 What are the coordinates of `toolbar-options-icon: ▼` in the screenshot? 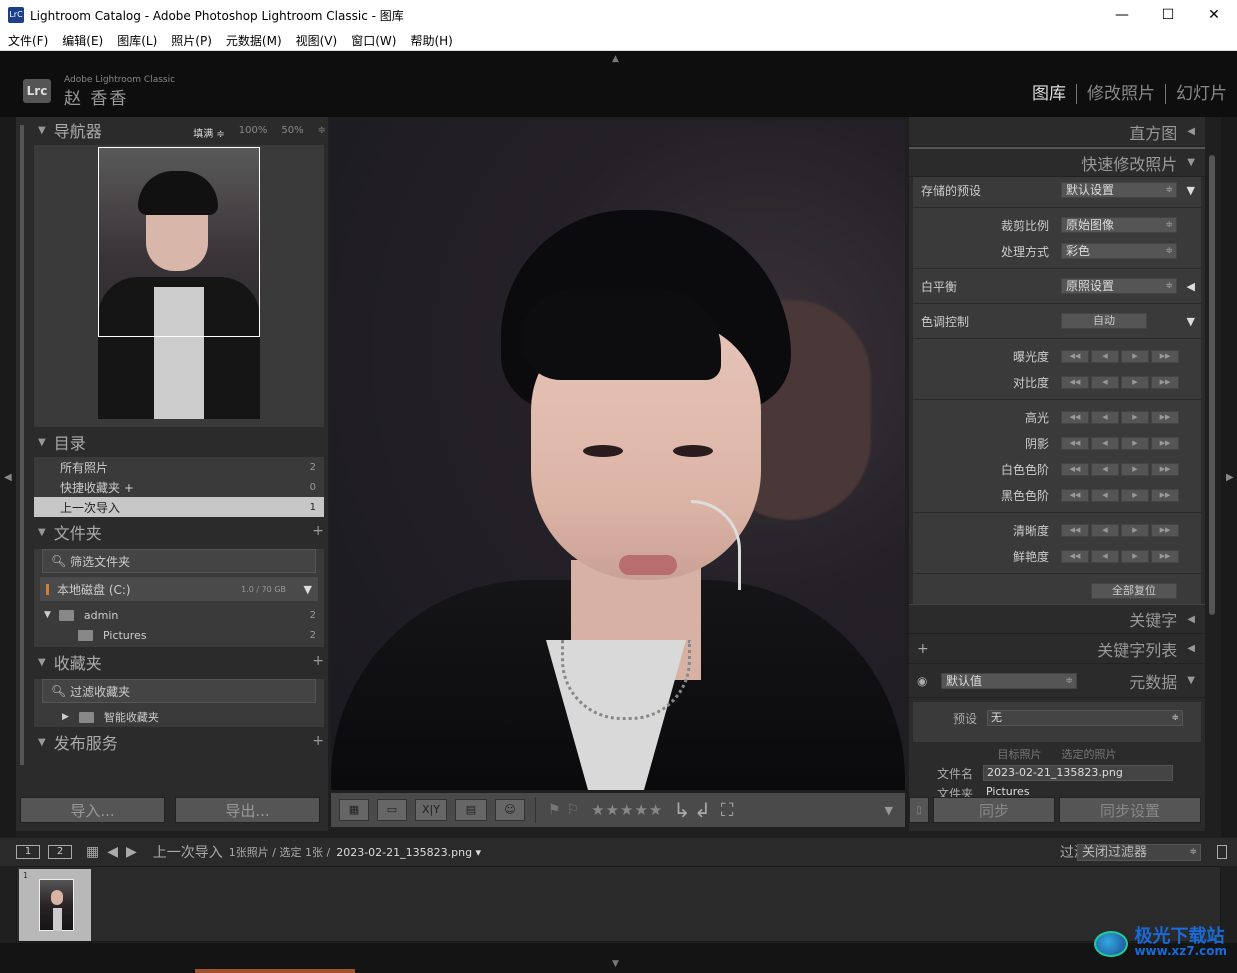 It's located at (889, 810).